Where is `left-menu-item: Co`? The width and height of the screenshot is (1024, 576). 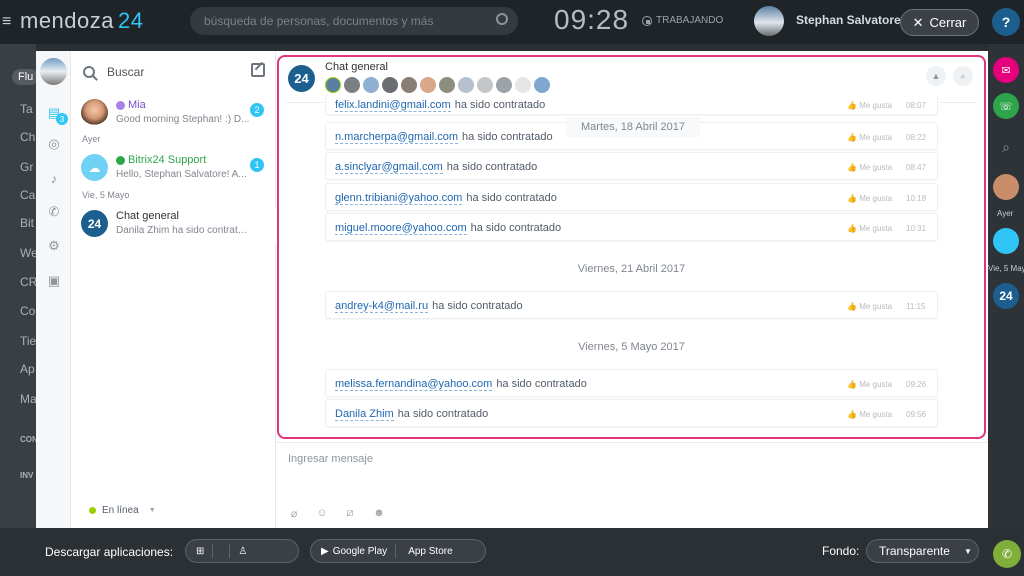 left-menu-item: Co is located at coordinates (27, 311).